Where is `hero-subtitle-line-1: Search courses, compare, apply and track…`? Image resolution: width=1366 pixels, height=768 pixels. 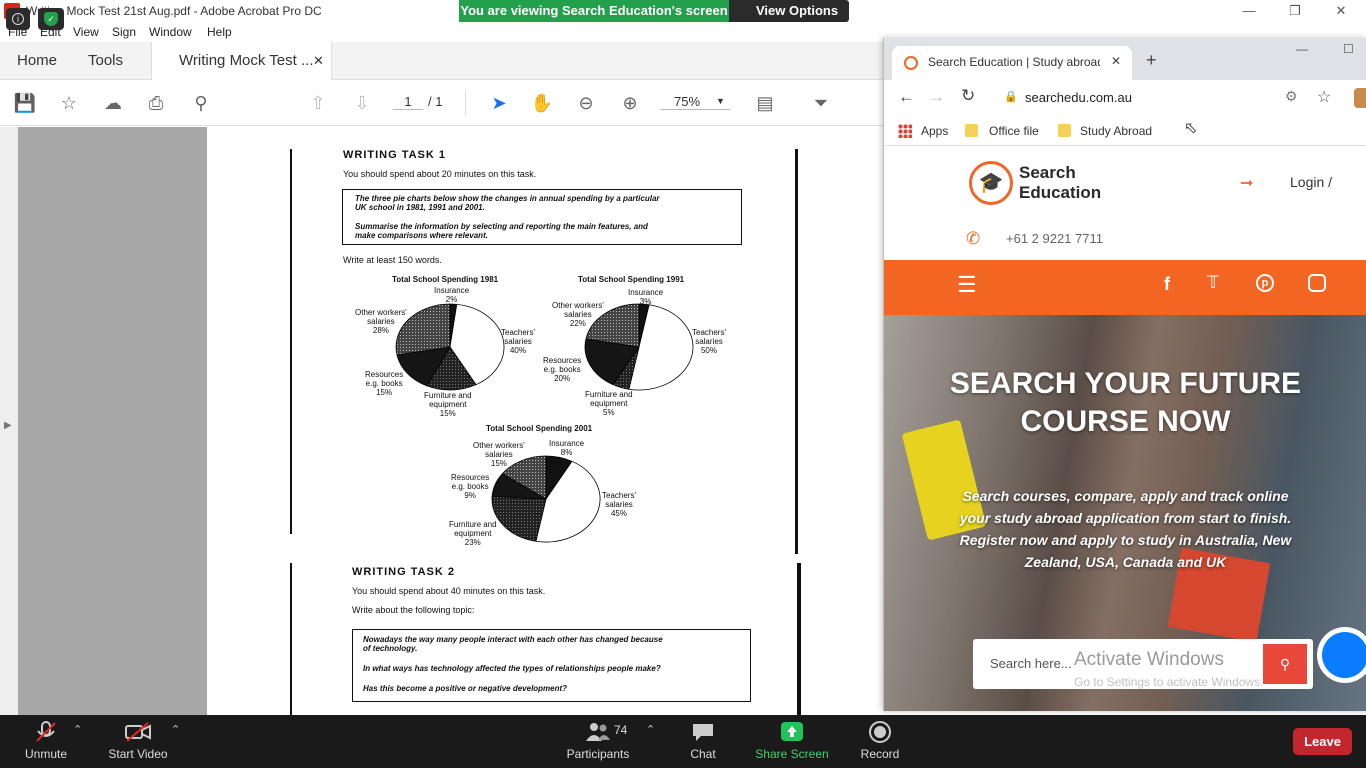 hero-subtitle-line-1: Search courses, compare, apply and track… is located at coordinates (1125, 496).